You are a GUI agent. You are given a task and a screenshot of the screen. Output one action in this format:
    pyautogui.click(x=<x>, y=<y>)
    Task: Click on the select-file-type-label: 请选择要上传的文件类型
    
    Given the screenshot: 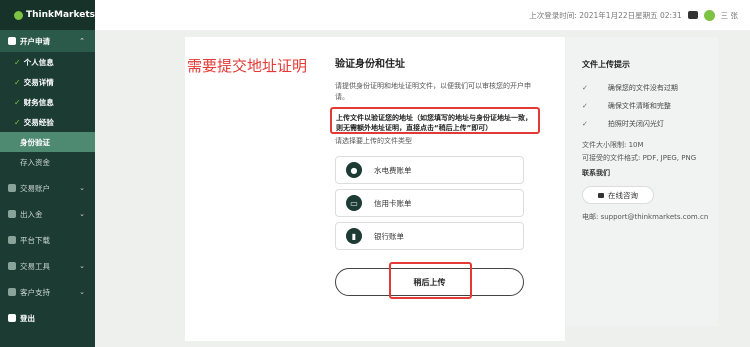 What is the action you would take?
    pyautogui.click(x=373, y=141)
    